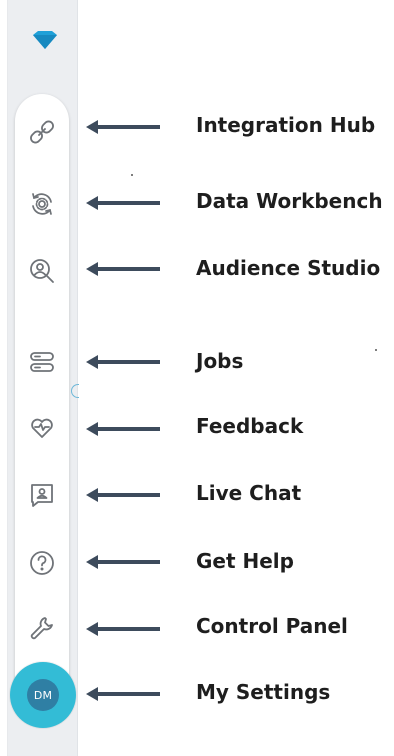  I want to click on gear-cycle-icon, so click(42, 204).